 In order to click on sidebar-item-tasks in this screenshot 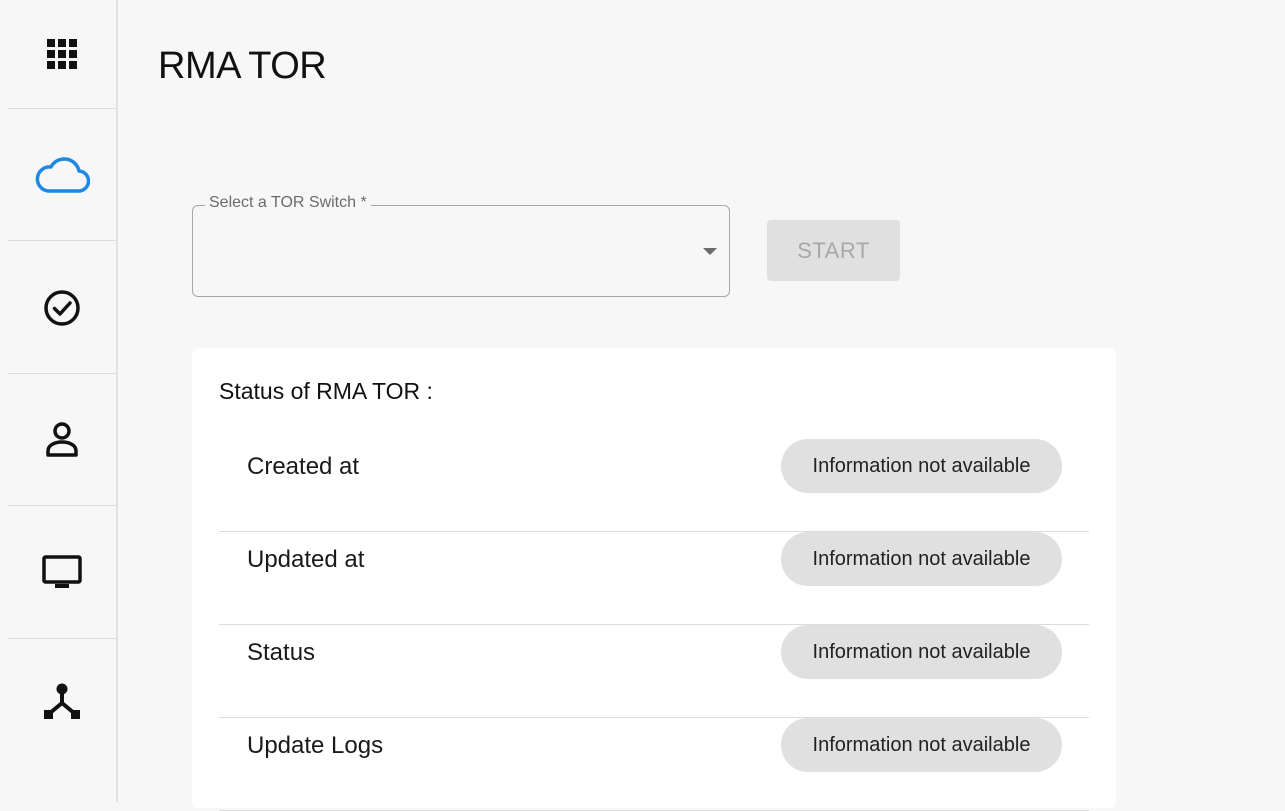, I will do `click(62, 307)`.